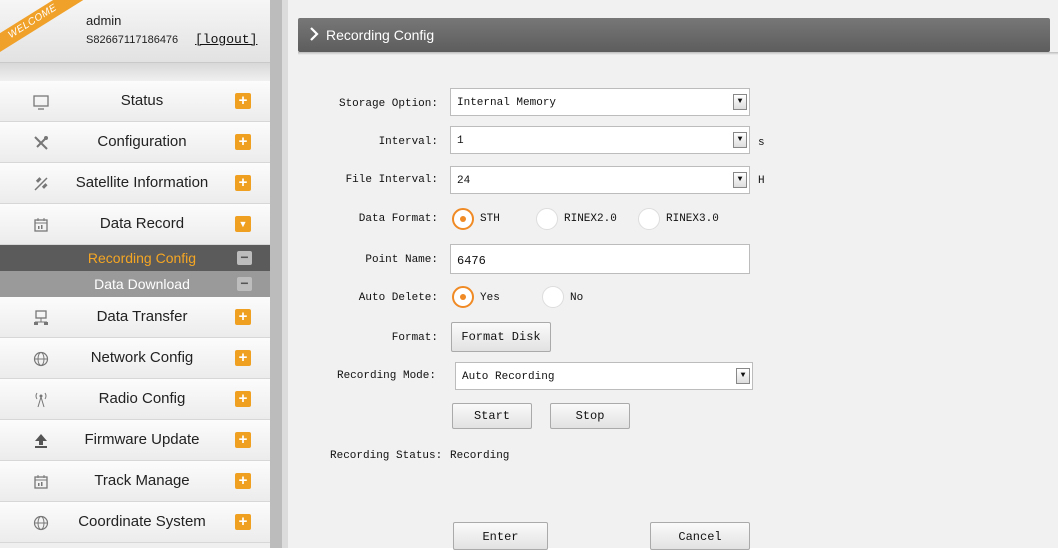  Describe the element at coordinates (553, 297) in the screenshot. I see `auto-delete-no-radio` at that location.